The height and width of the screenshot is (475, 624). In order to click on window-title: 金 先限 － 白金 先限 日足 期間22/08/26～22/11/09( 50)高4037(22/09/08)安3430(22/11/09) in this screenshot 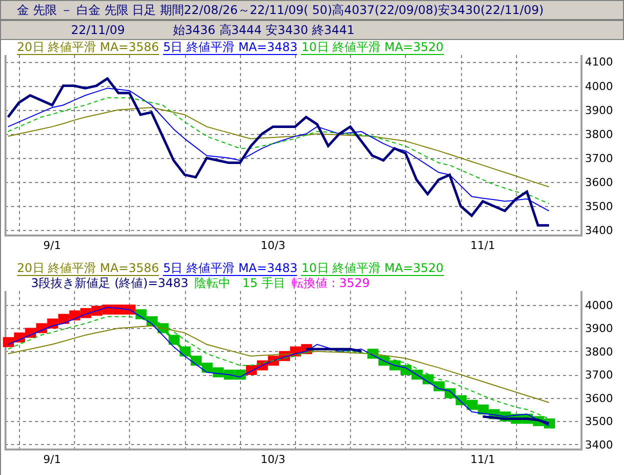, I will do `click(280, 10)`.